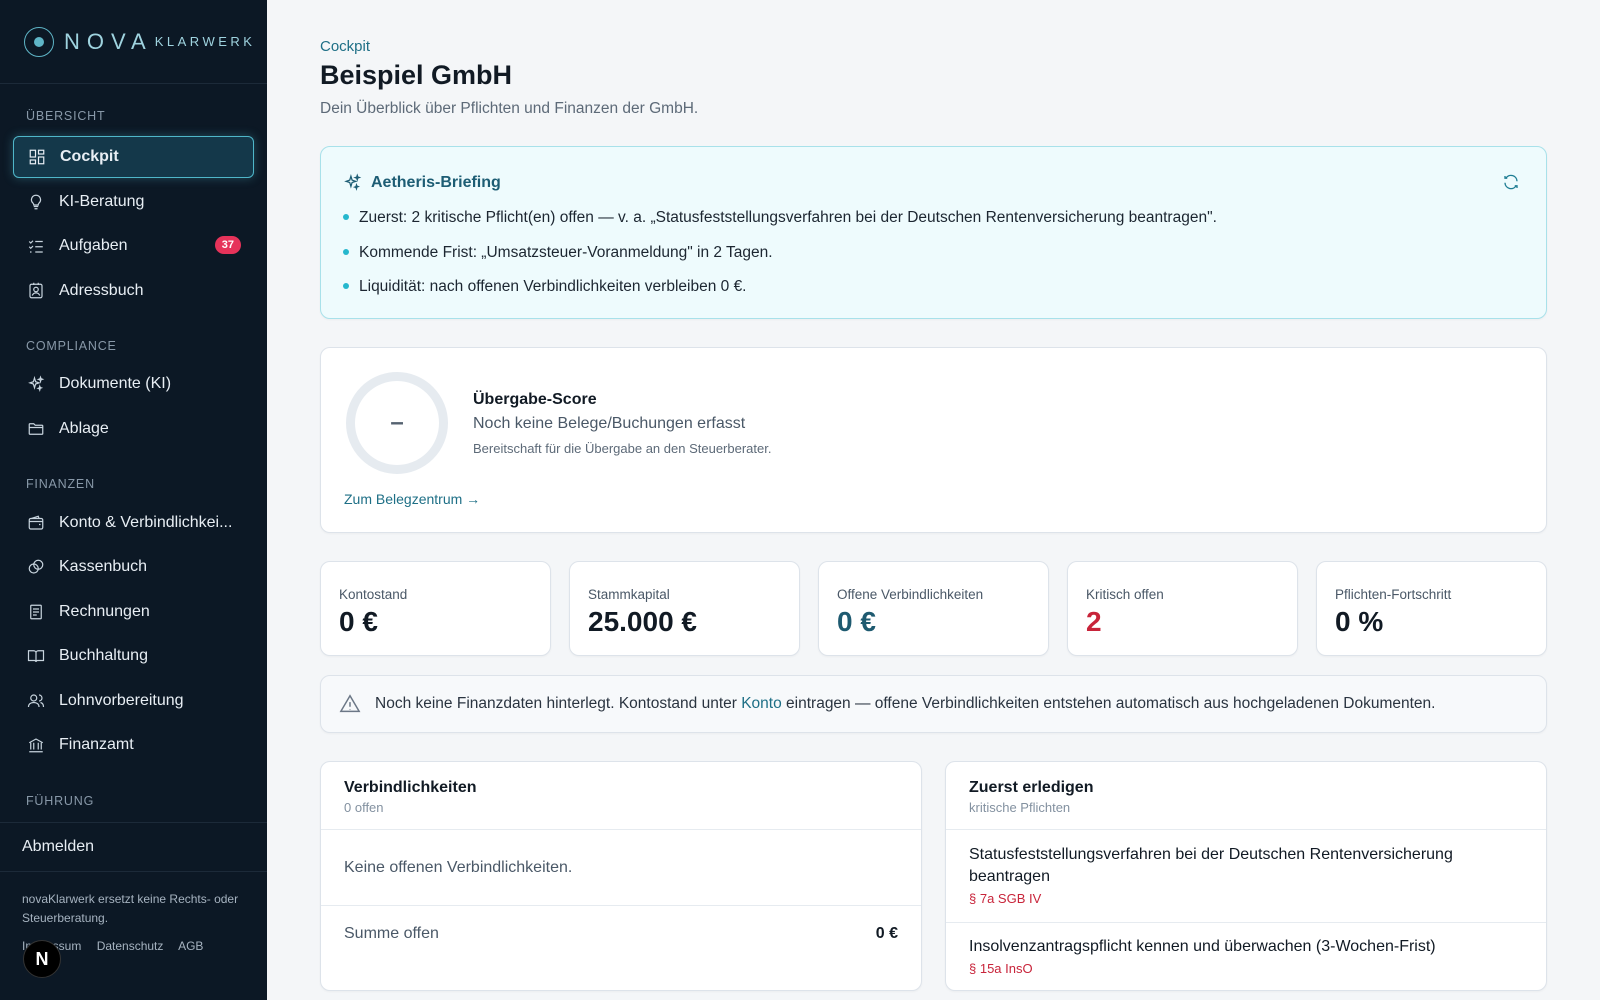  I want to click on task-legal-ref: § 7a SGB IV, so click(1005, 898).